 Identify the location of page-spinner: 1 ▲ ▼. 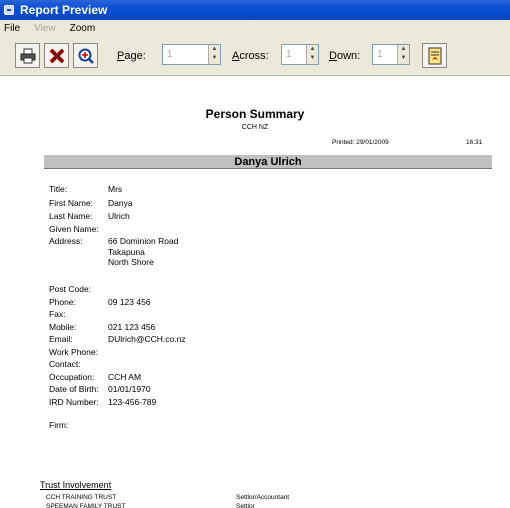
(191, 54).